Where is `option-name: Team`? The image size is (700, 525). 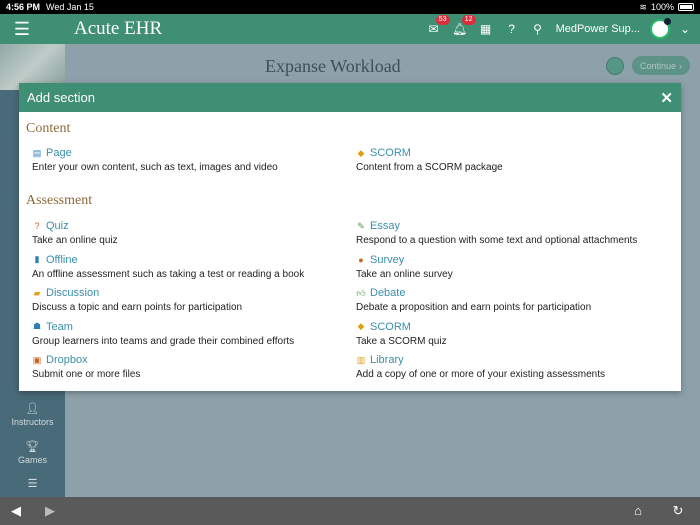 option-name: Team is located at coordinates (59, 327).